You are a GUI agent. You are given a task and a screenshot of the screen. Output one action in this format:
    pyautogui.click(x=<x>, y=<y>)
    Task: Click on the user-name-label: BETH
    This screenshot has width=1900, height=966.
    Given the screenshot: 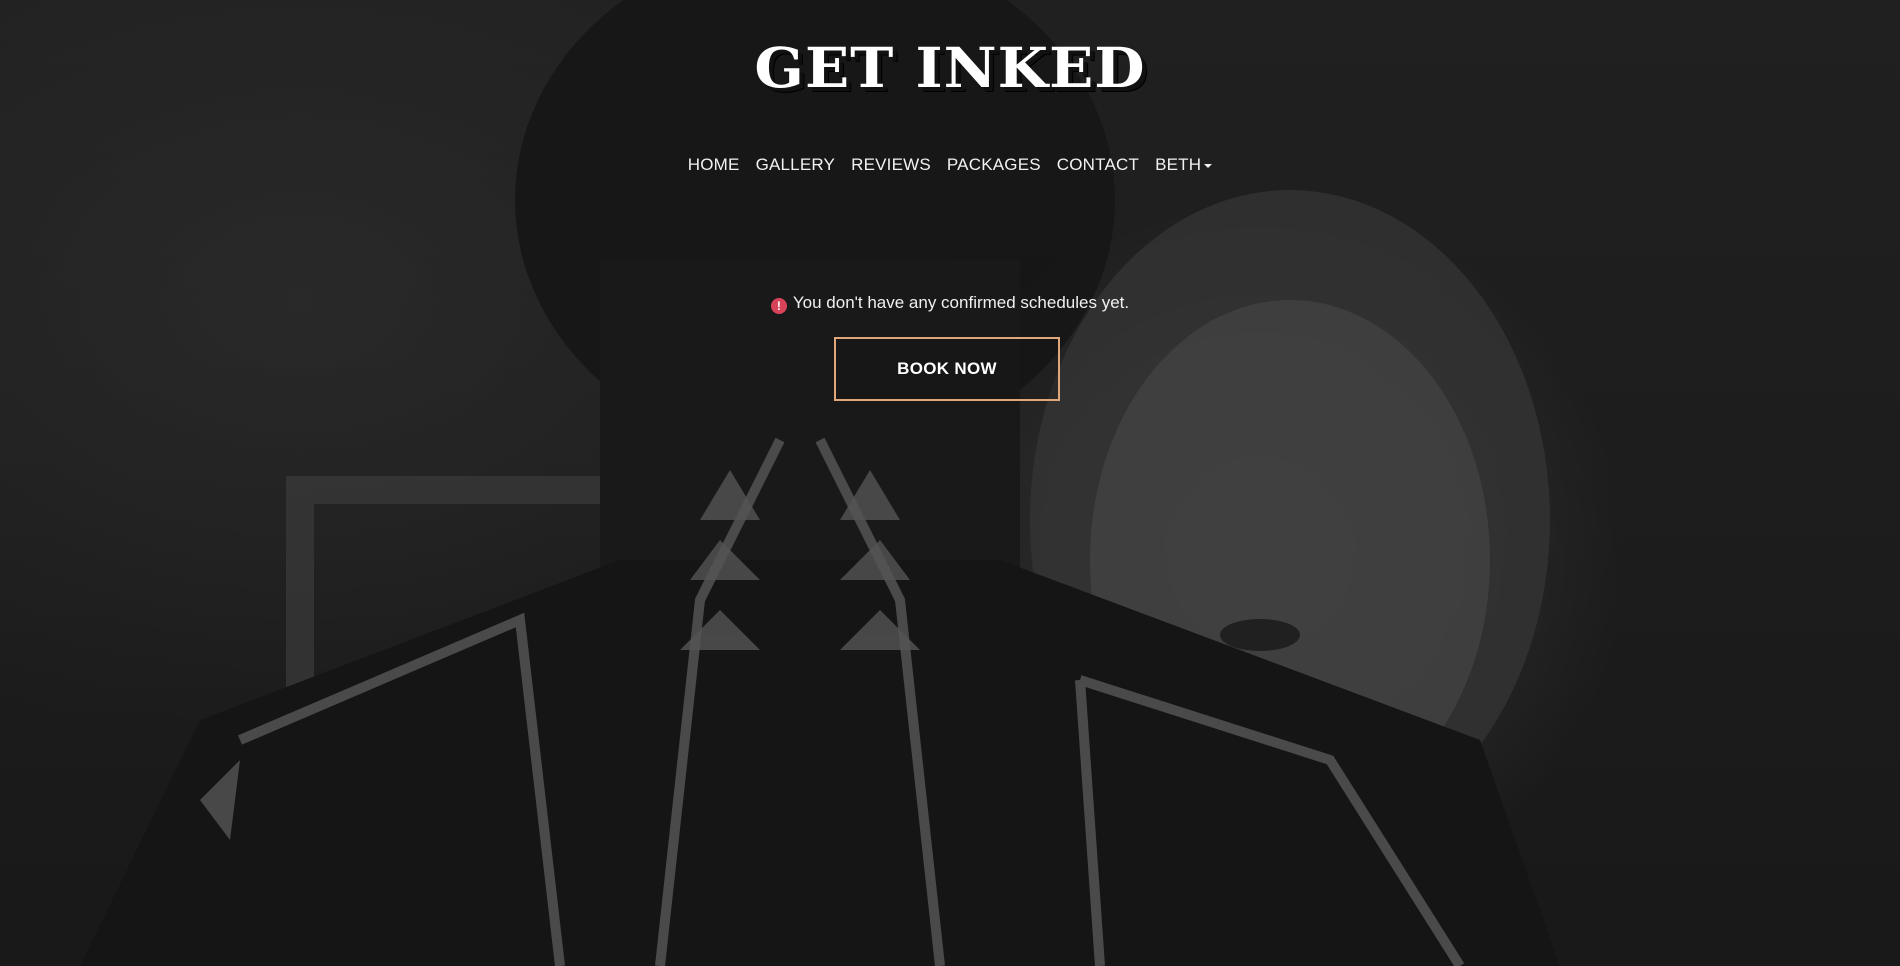 What is the action you would take?
    pyautogui.click(x=1178, y=164)
    